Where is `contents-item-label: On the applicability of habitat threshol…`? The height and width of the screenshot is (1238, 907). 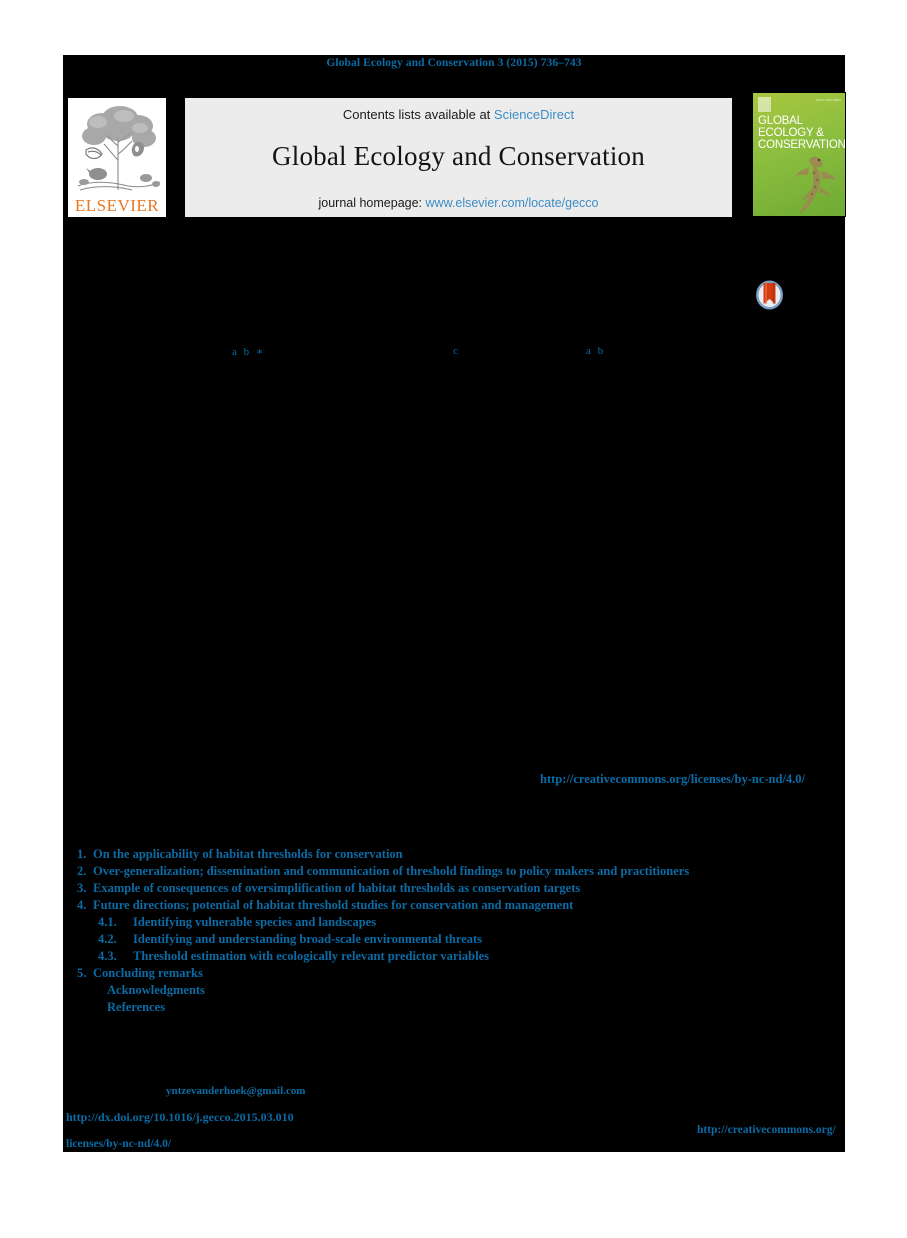 contents-item-label: On the applicability of habitat threshol… is located at coordinates (248, 854).